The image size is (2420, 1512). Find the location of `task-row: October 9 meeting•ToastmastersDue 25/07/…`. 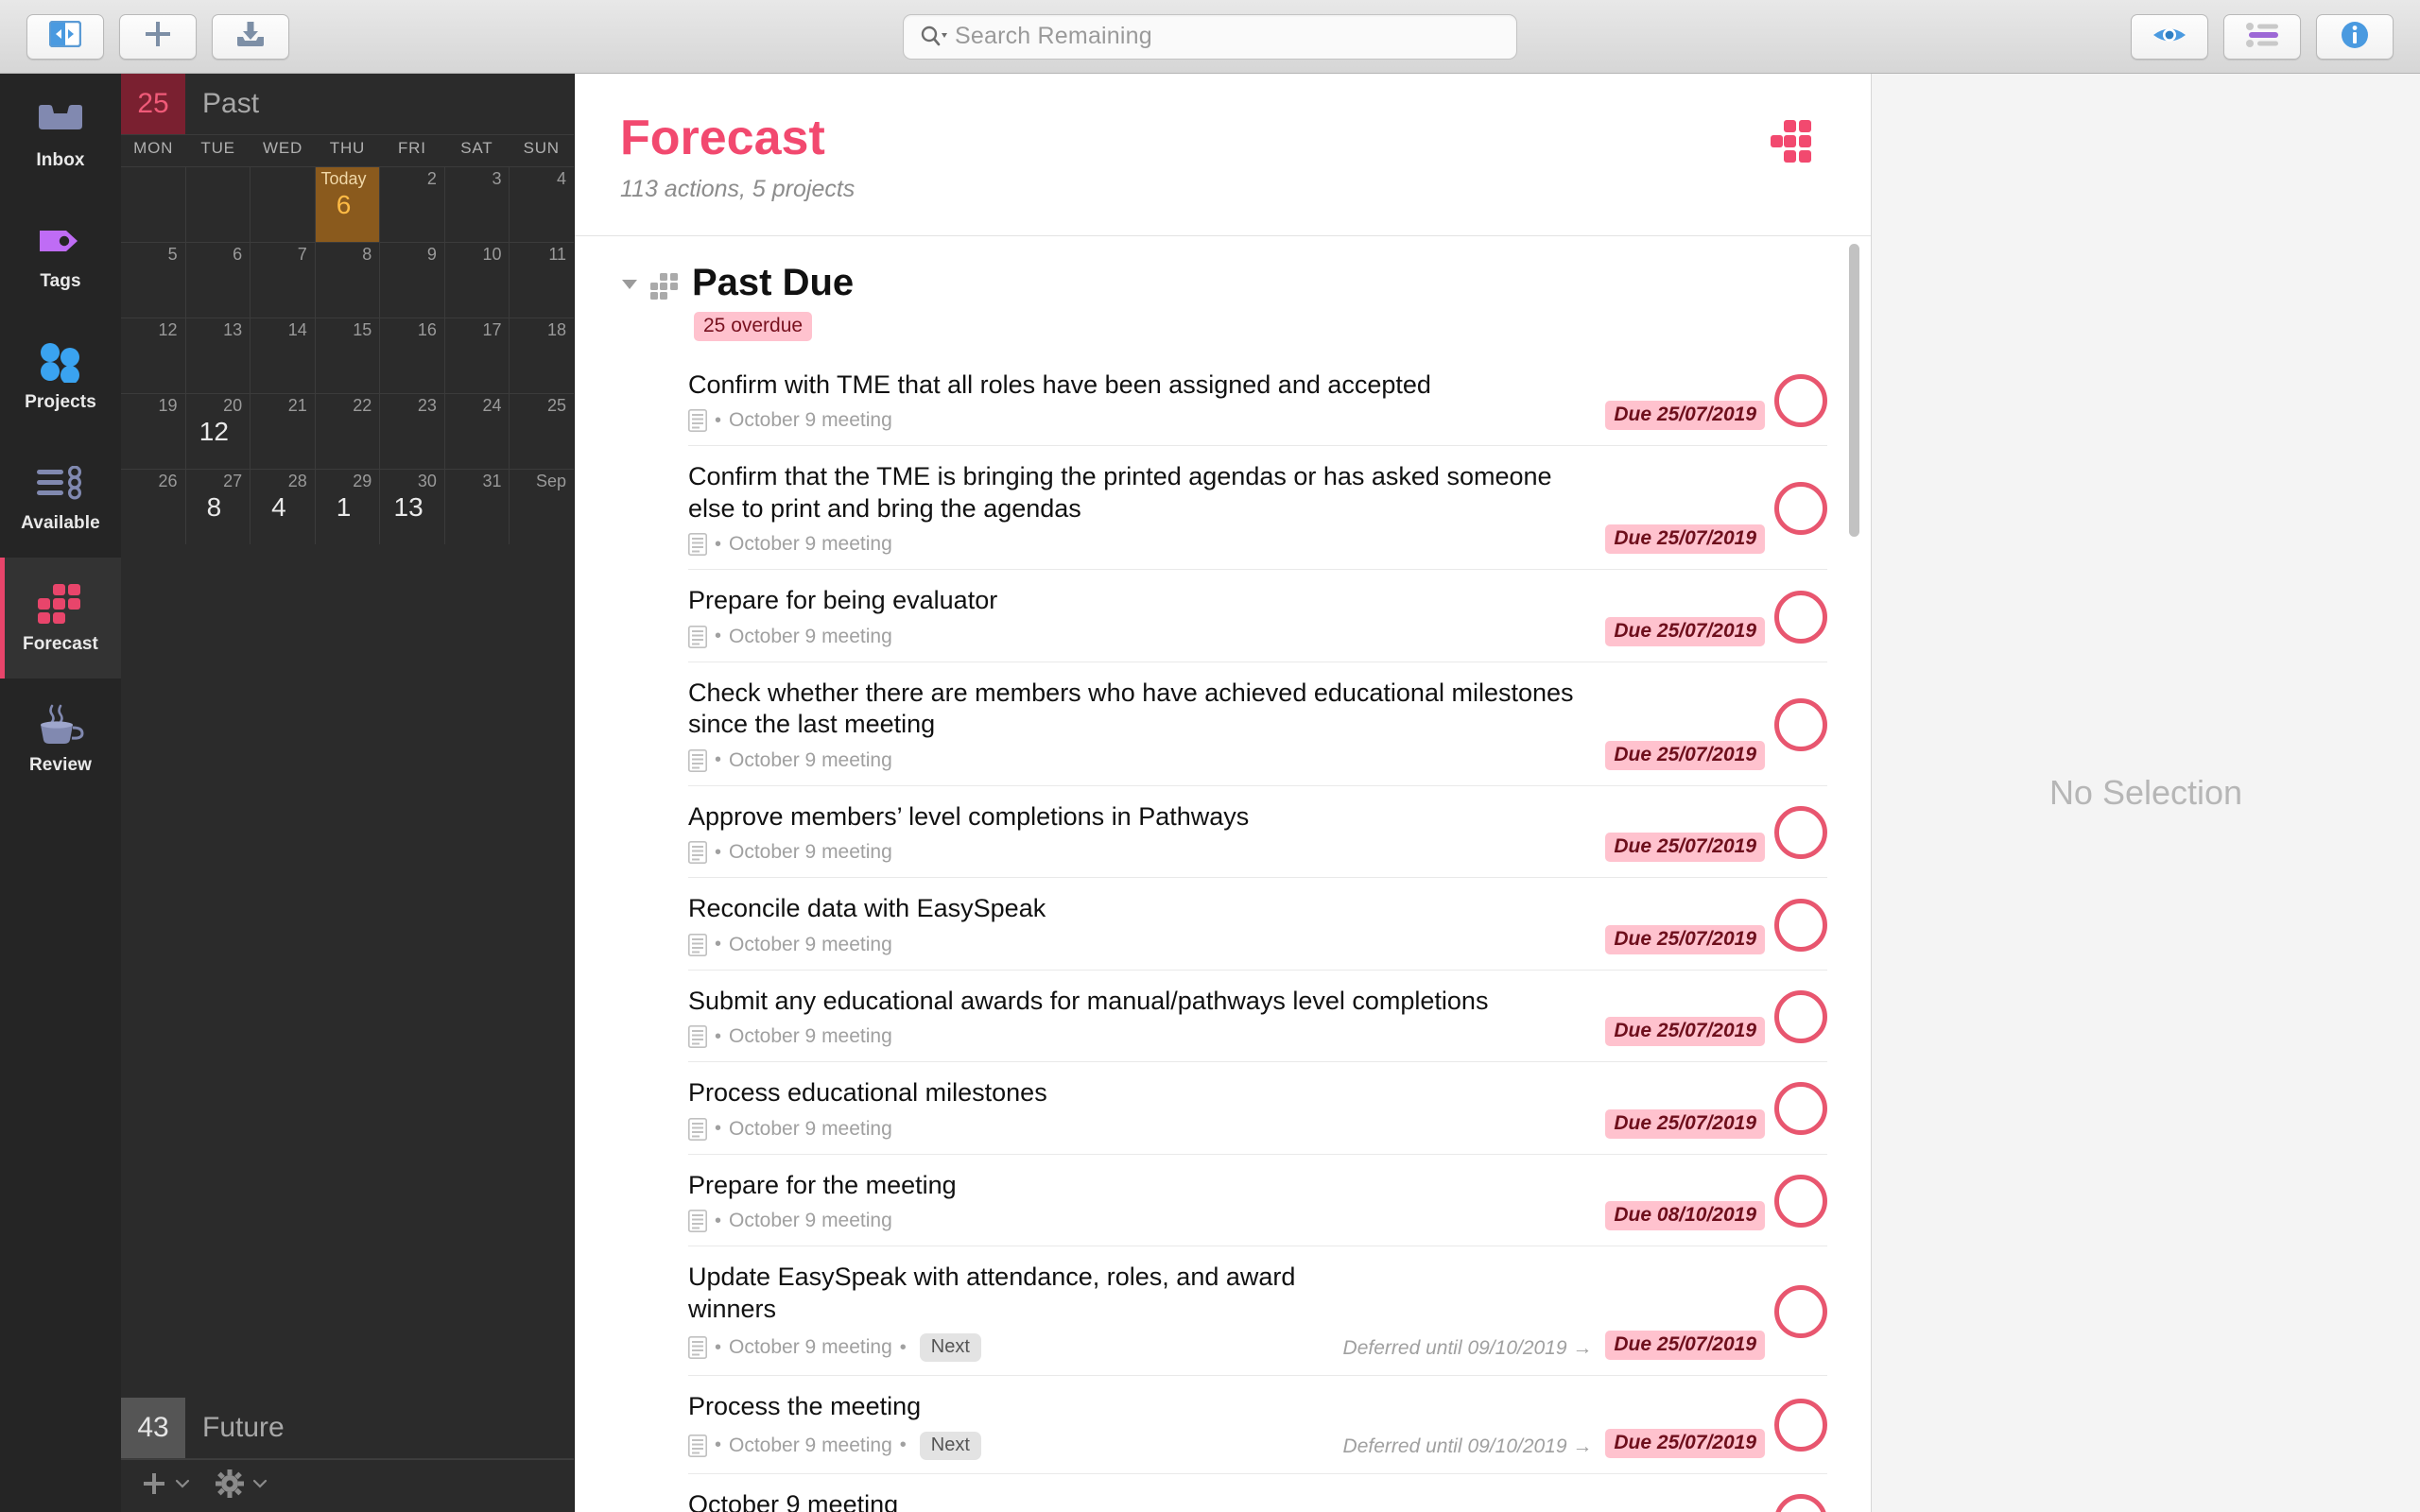

task-row: October 9 meeting•ToastmastersDue 25/07/… is located at coordinates (1257, 1493).